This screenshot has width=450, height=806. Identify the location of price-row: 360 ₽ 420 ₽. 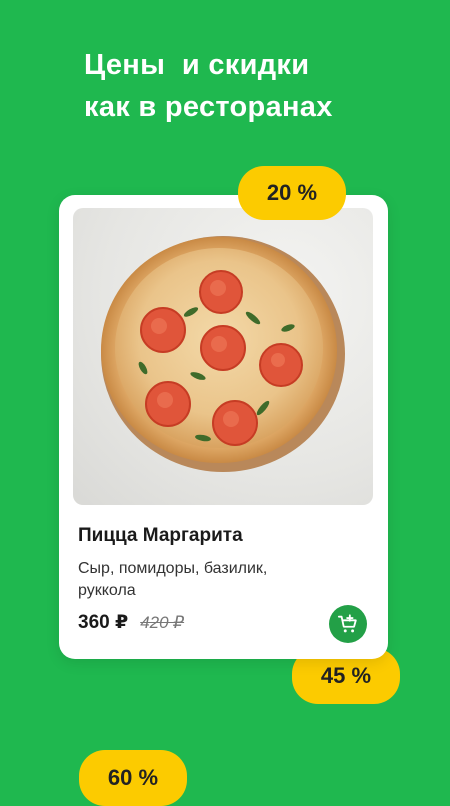
(131, 622).